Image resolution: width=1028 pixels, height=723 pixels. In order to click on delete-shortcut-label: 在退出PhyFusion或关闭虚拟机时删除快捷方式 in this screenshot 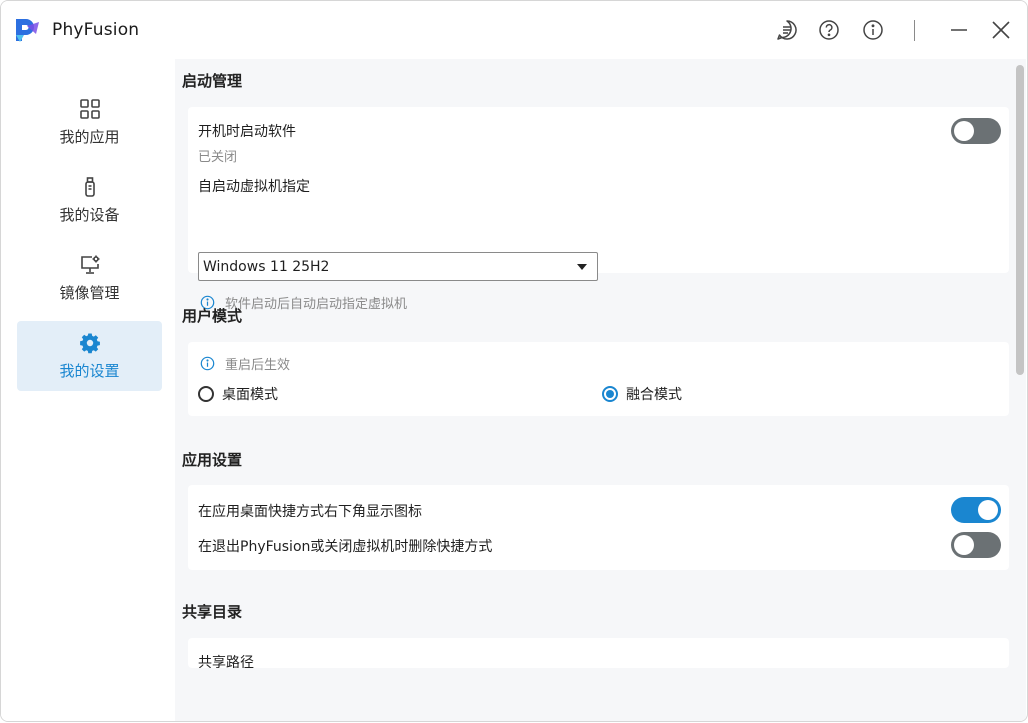, I will do `click(345, 547)`.